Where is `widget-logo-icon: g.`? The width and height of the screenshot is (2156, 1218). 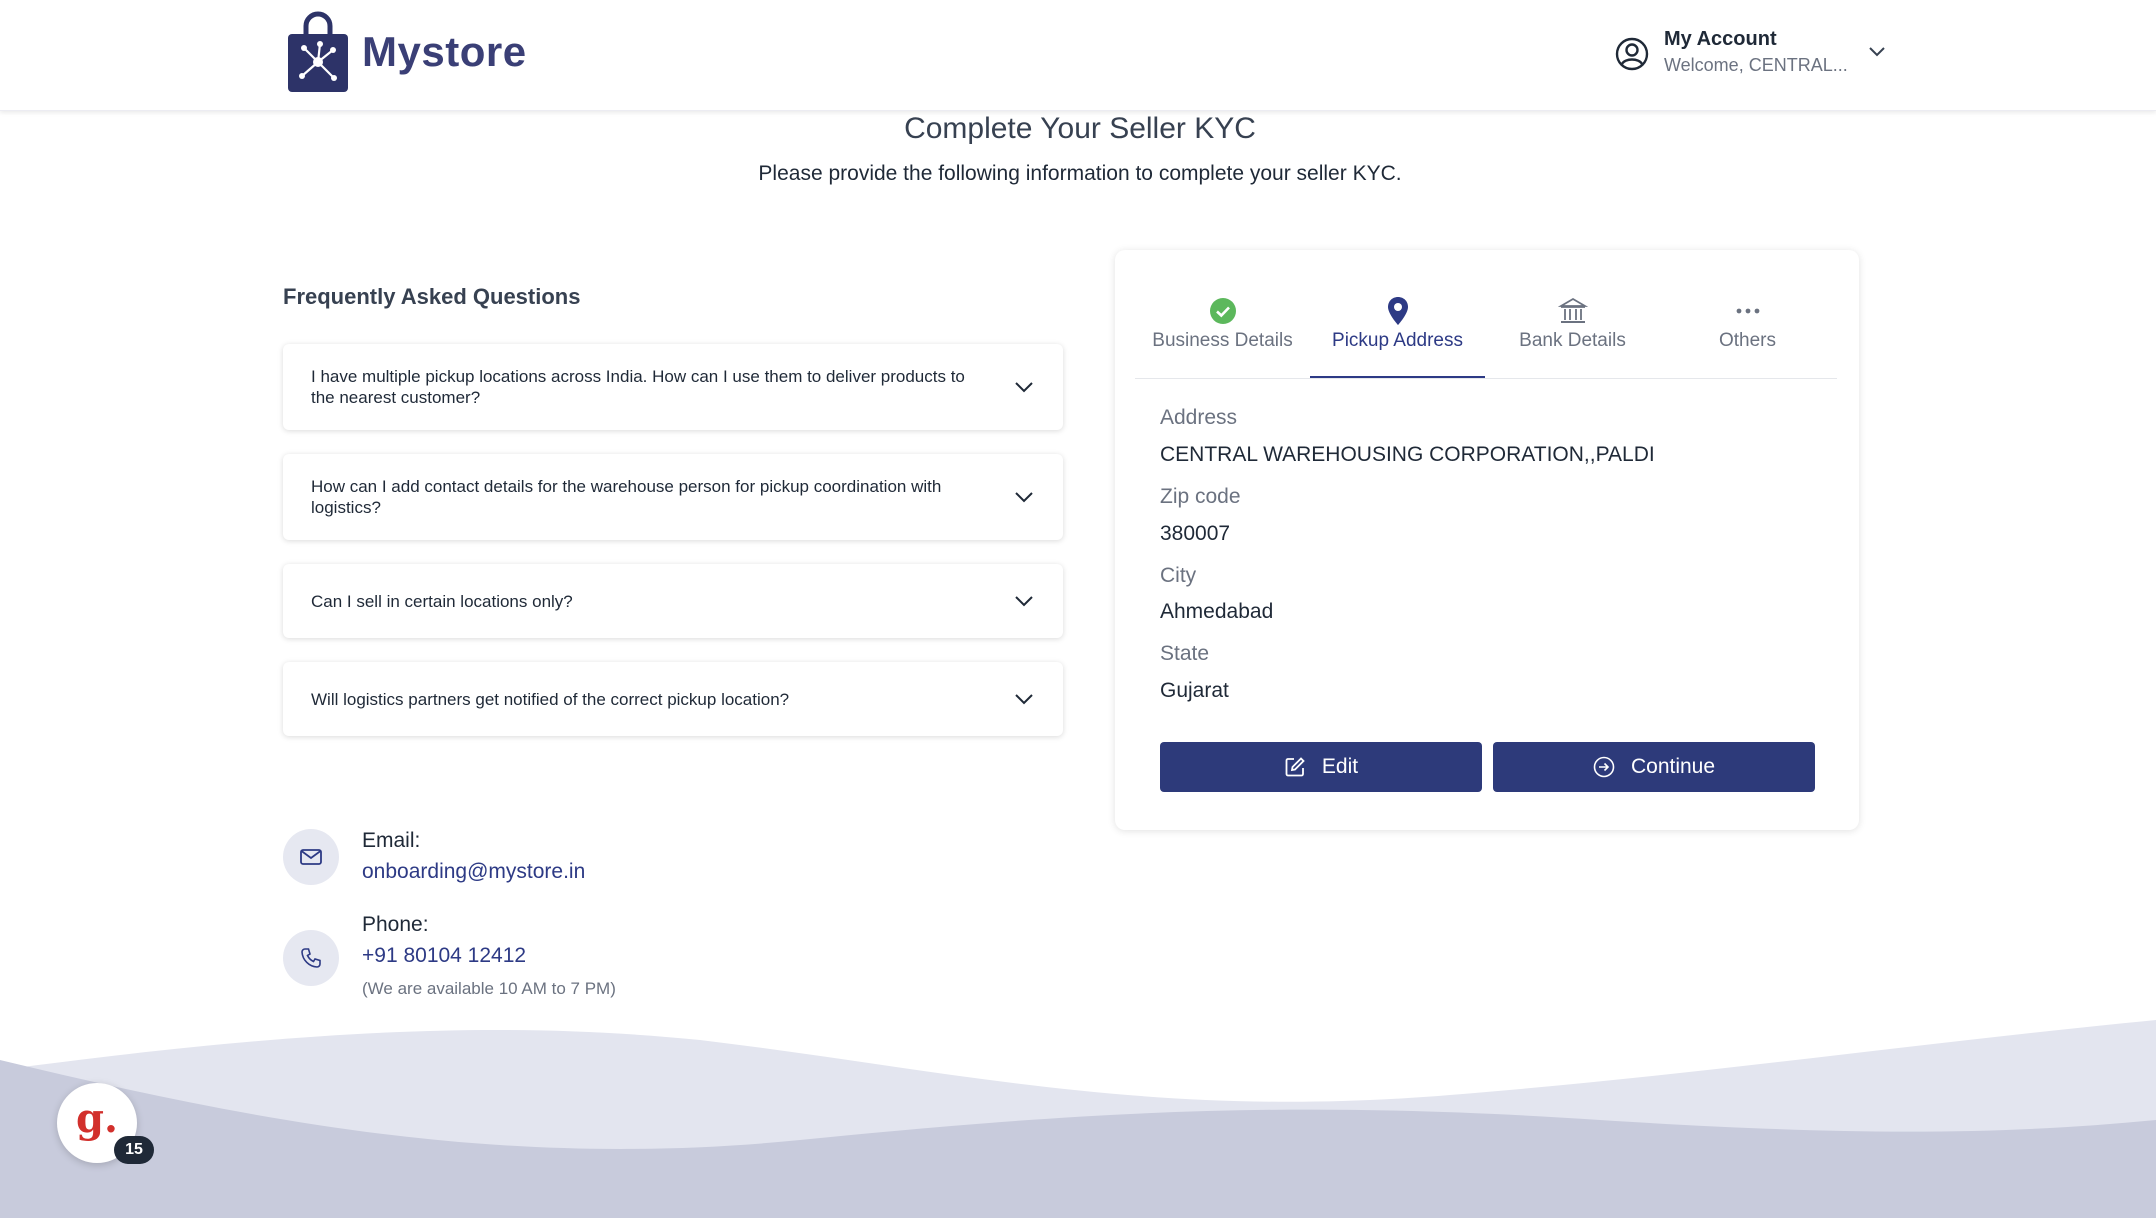
widget-logo-icon: g. is located at coordinates (97, 1118).